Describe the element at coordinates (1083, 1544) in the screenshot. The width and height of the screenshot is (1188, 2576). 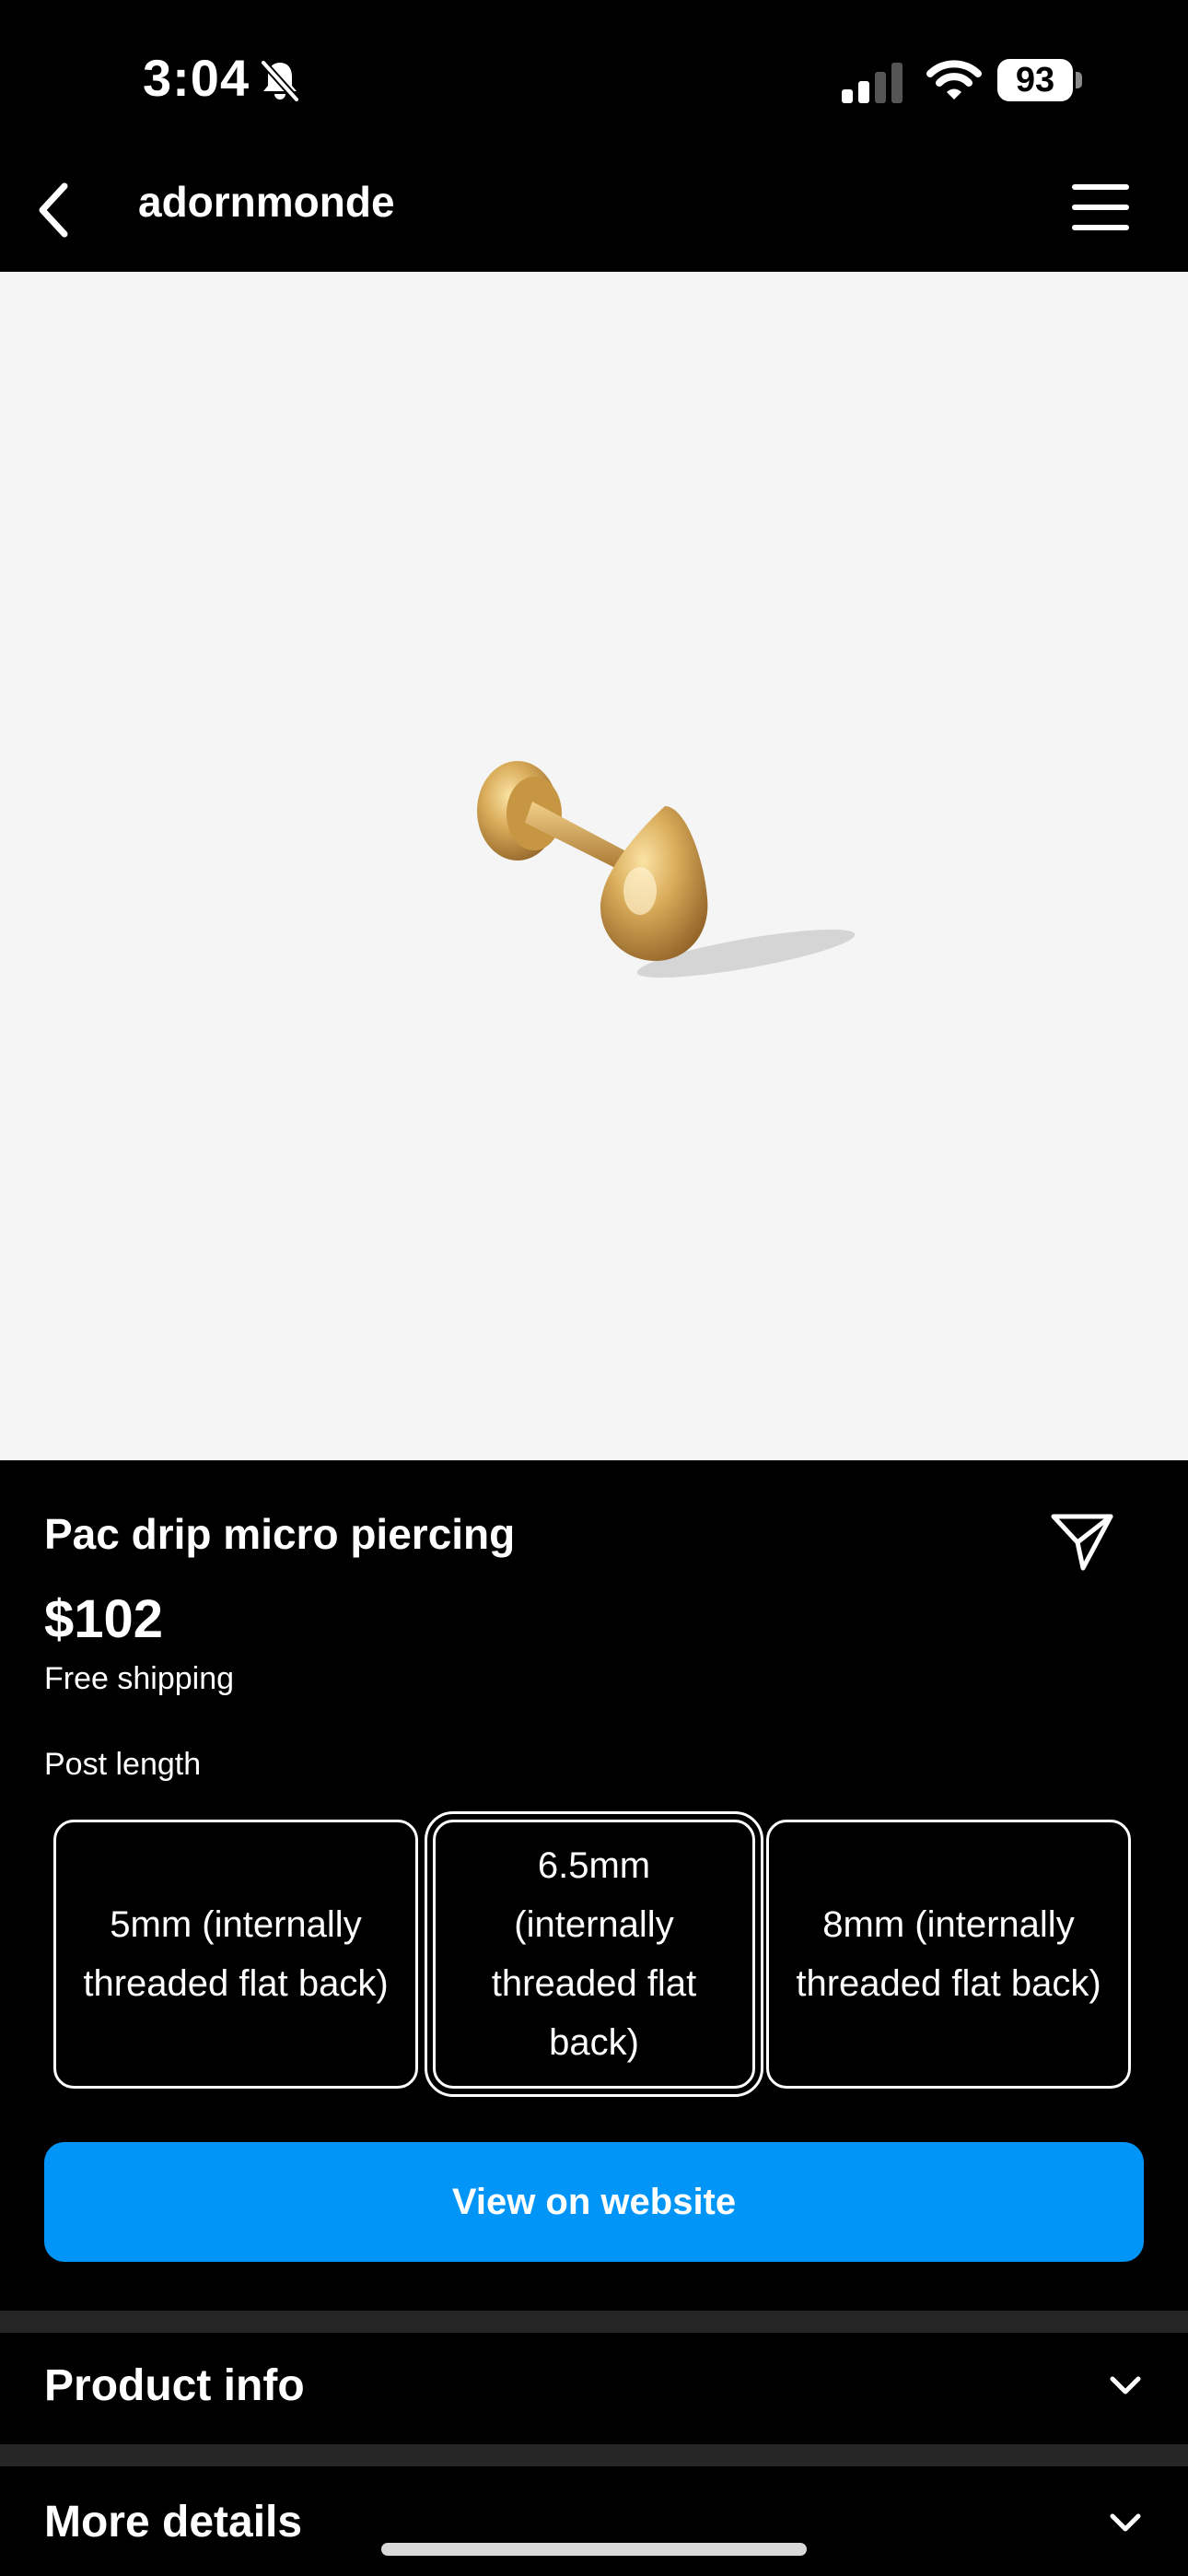
I see `share-icon` at that location.